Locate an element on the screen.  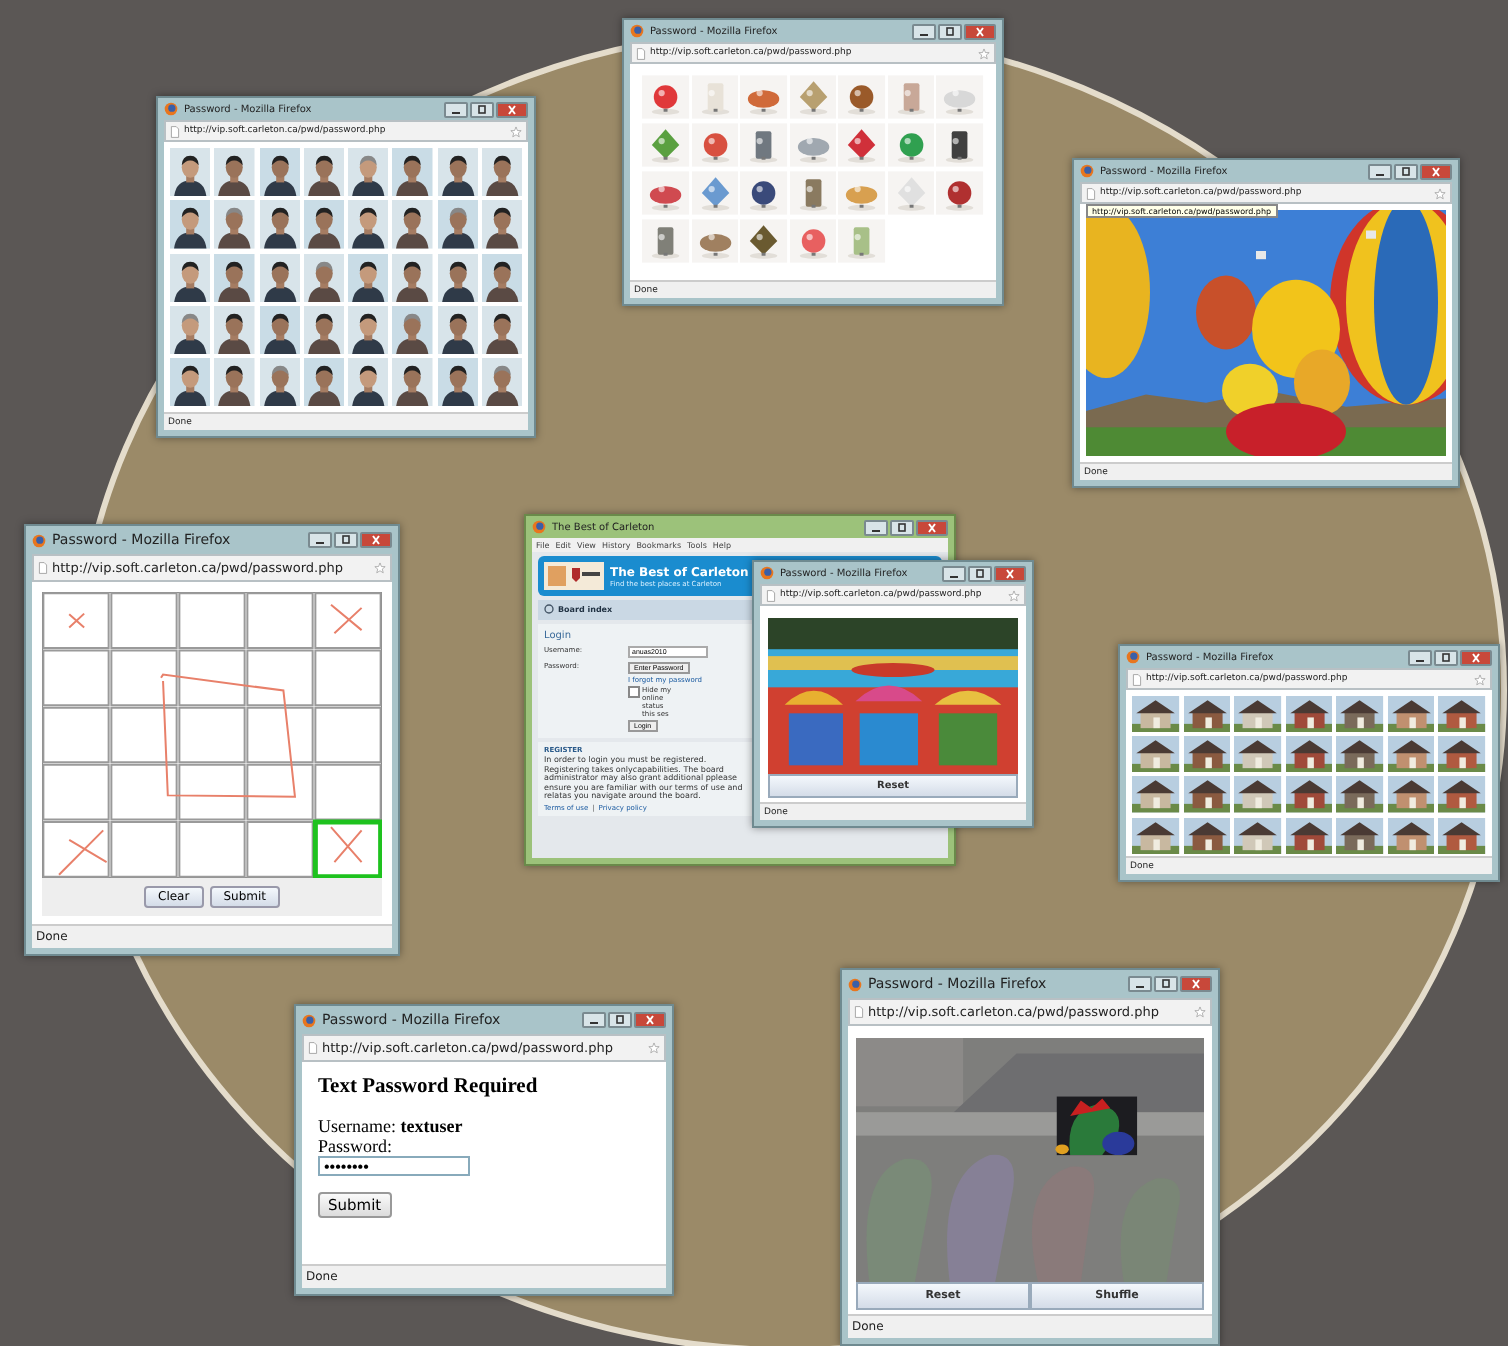
logo-icon is located at coordinates (574, 576).